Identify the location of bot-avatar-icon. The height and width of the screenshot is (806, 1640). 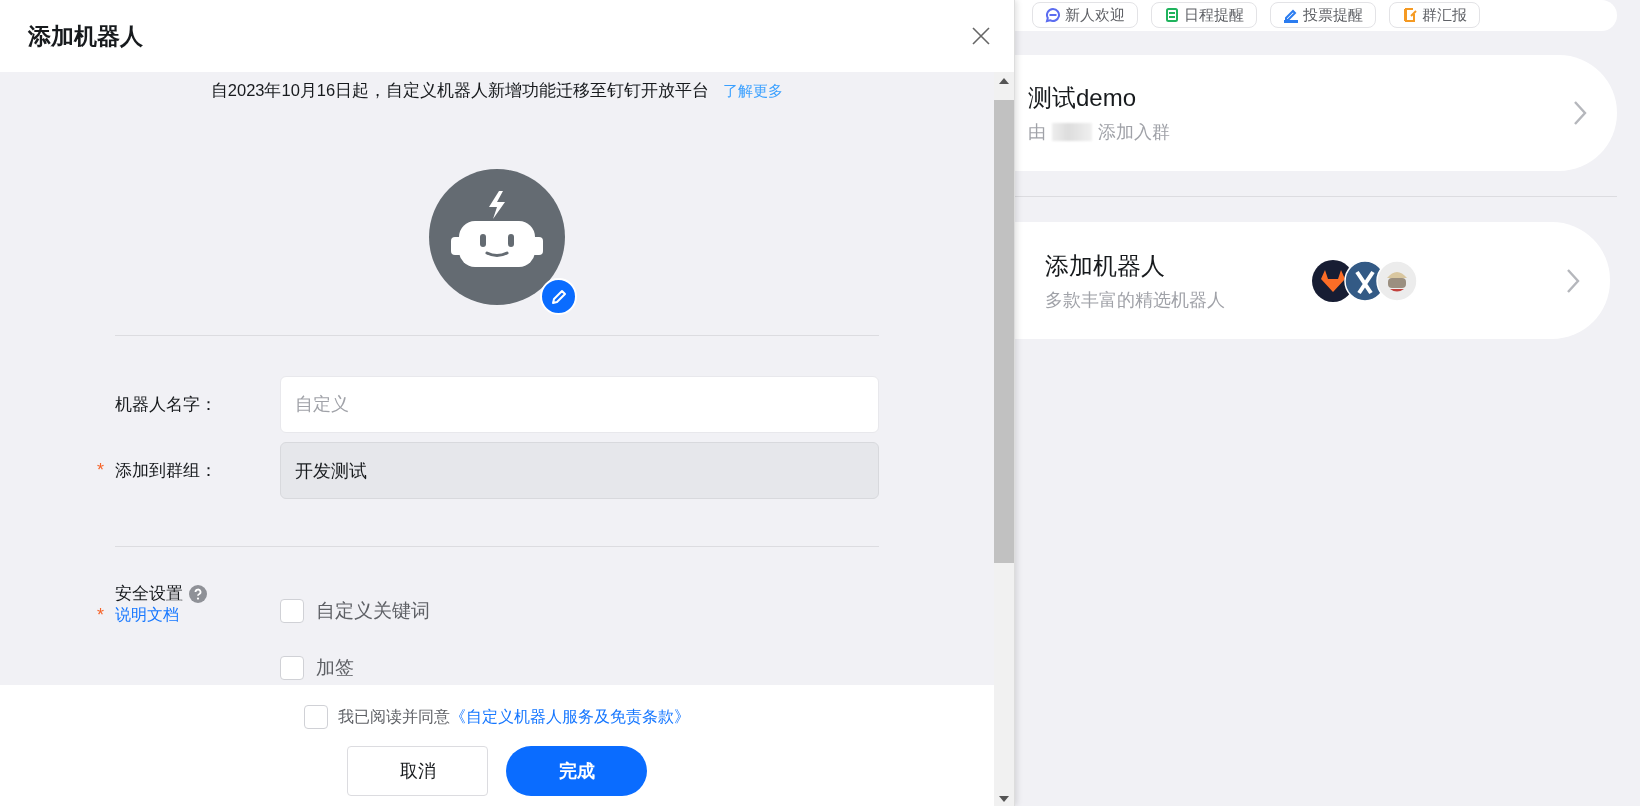
(1397, 280).